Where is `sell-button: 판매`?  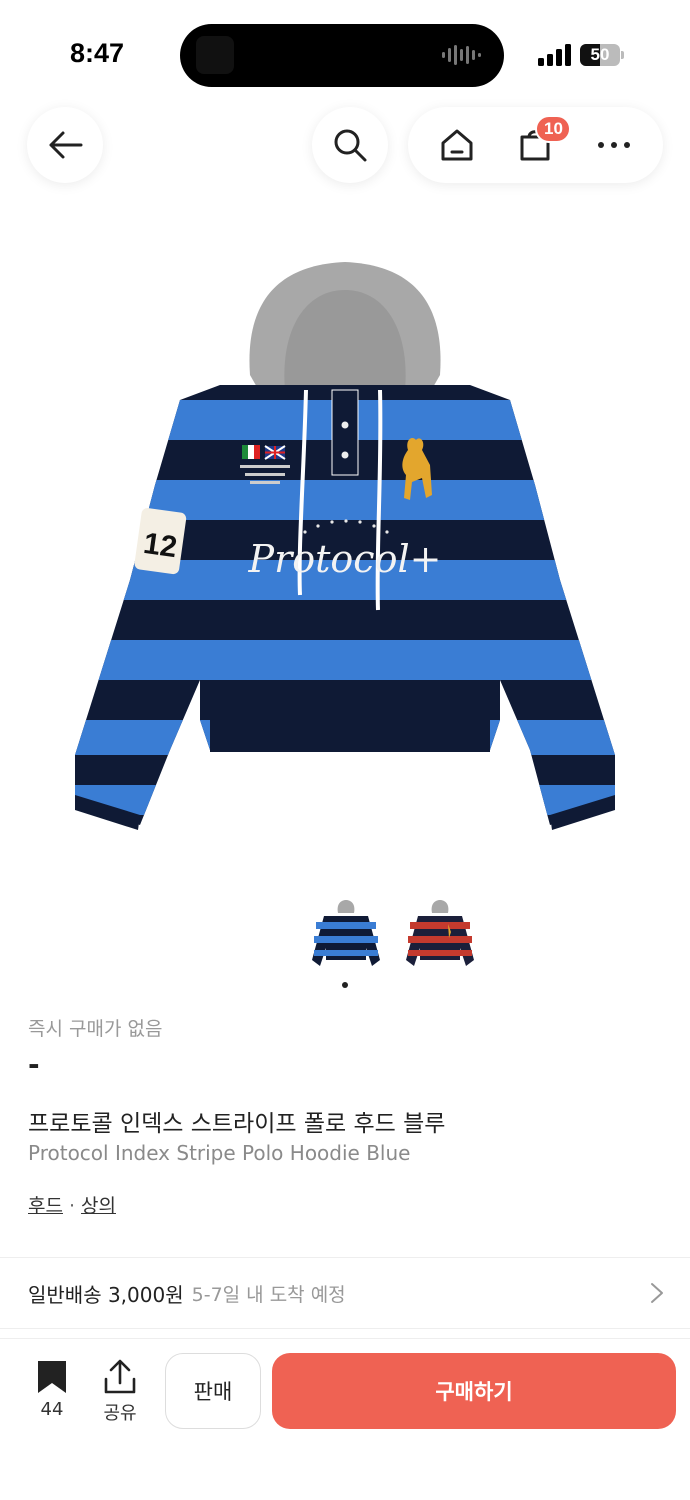
sell-button: 판매 is located at coordinates (213, 1391).